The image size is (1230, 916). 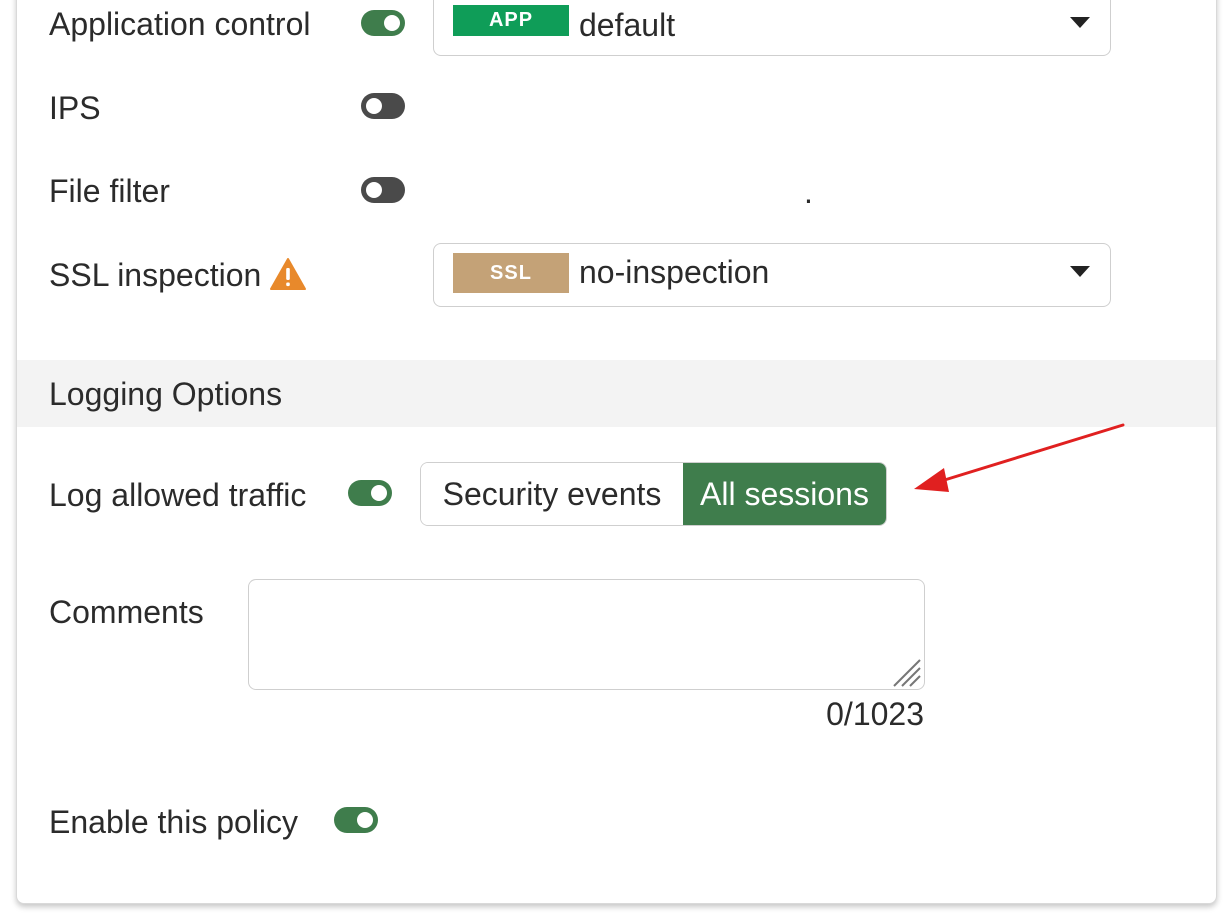 What do you see at coordinates (905, 671) in the screenshot?
I see `resize-grip-icon` at bounding box center [905, 671].